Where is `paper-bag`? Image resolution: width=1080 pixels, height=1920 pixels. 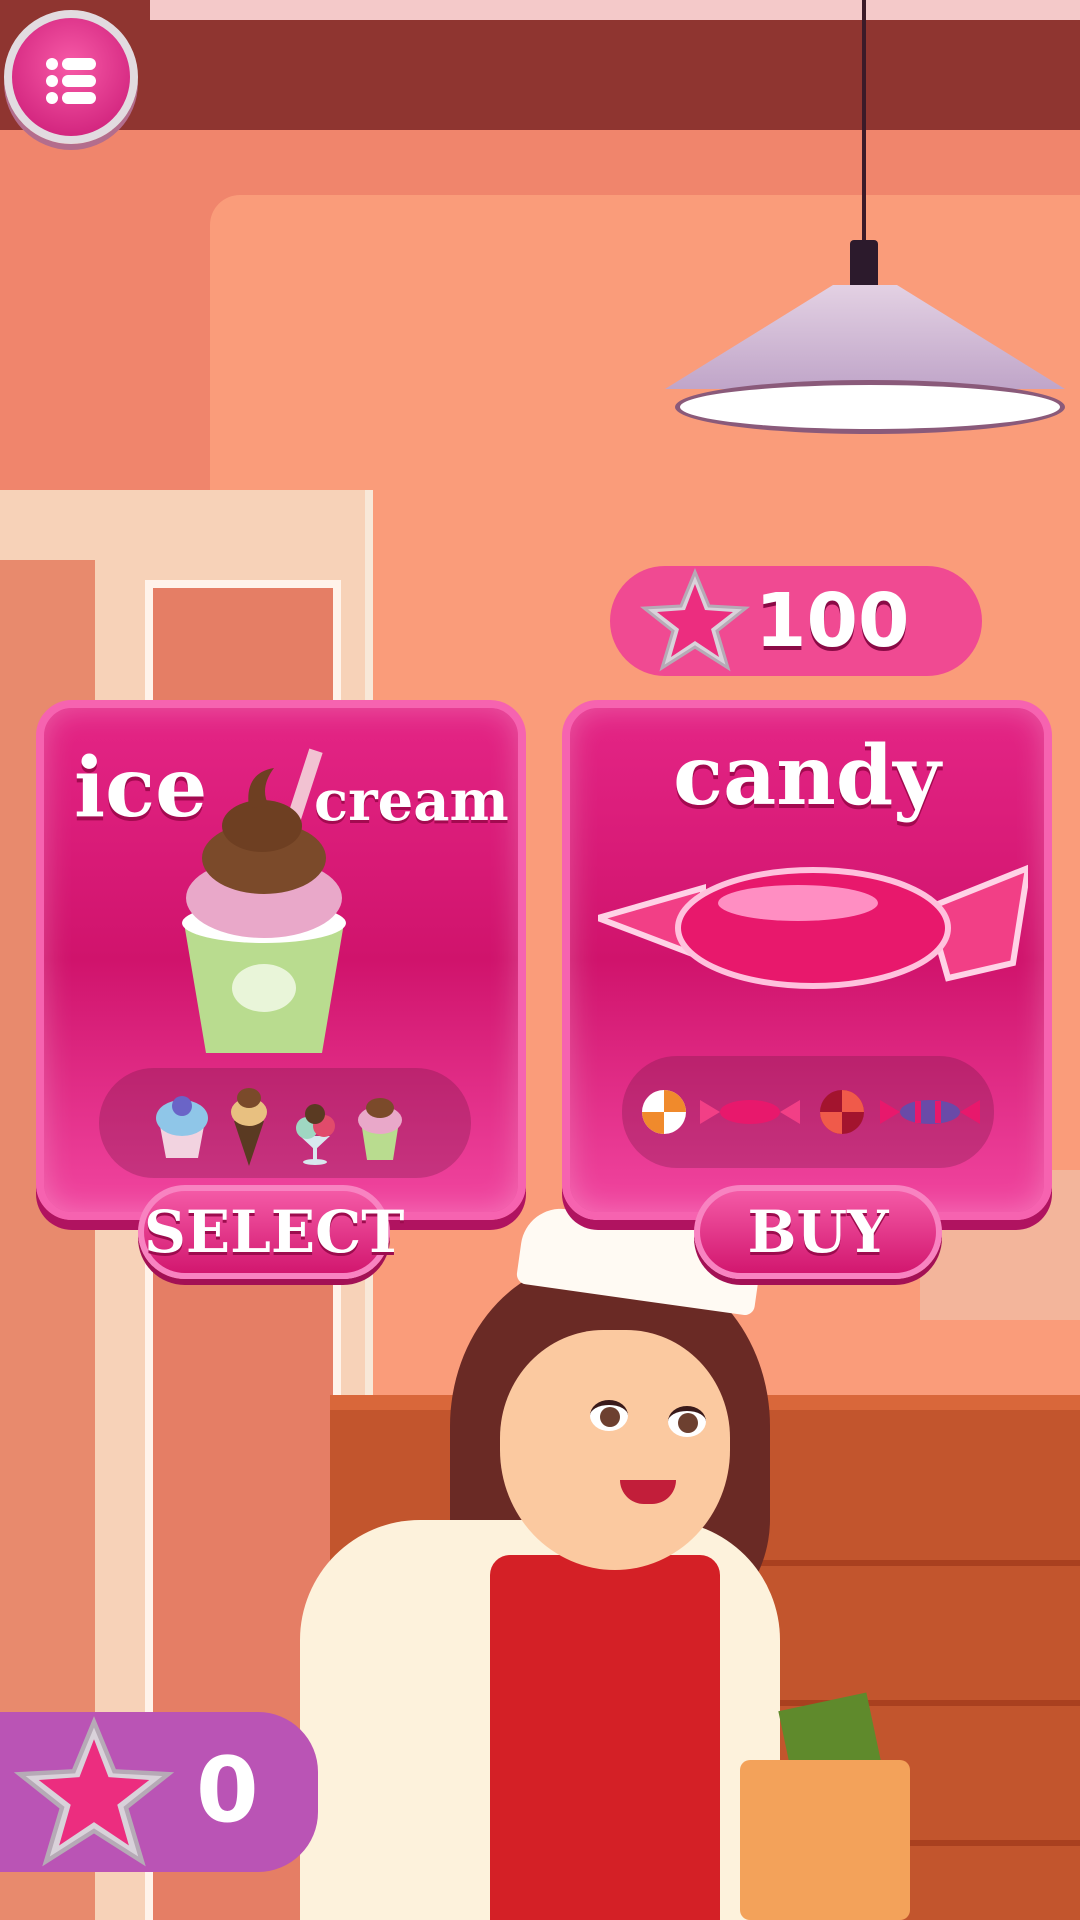
paper-bag is located at coordinates (825, 1840).